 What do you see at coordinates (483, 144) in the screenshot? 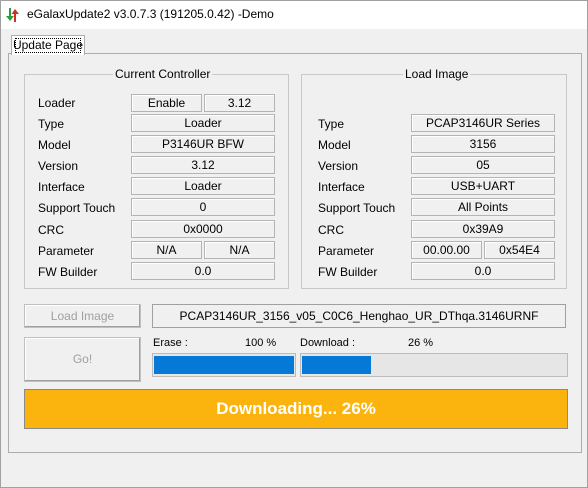
I see `li-value-model: 3156` at bounding box center [483, 144].